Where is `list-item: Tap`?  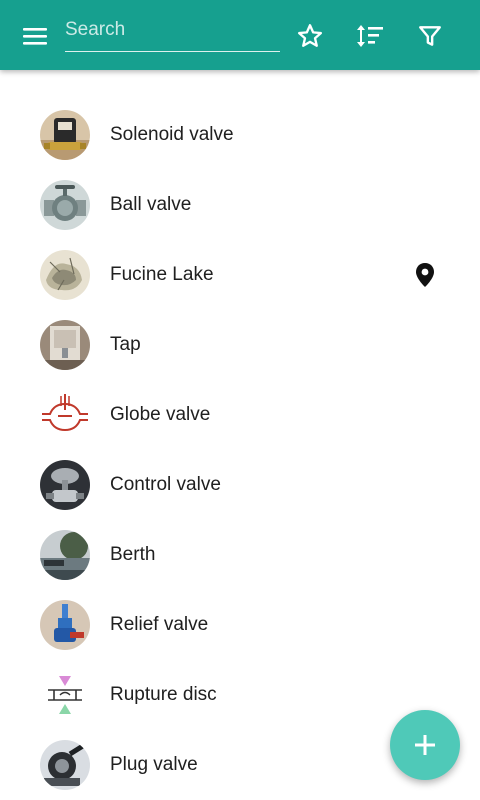
list-item: Tap is located at coordinates (240, 345).